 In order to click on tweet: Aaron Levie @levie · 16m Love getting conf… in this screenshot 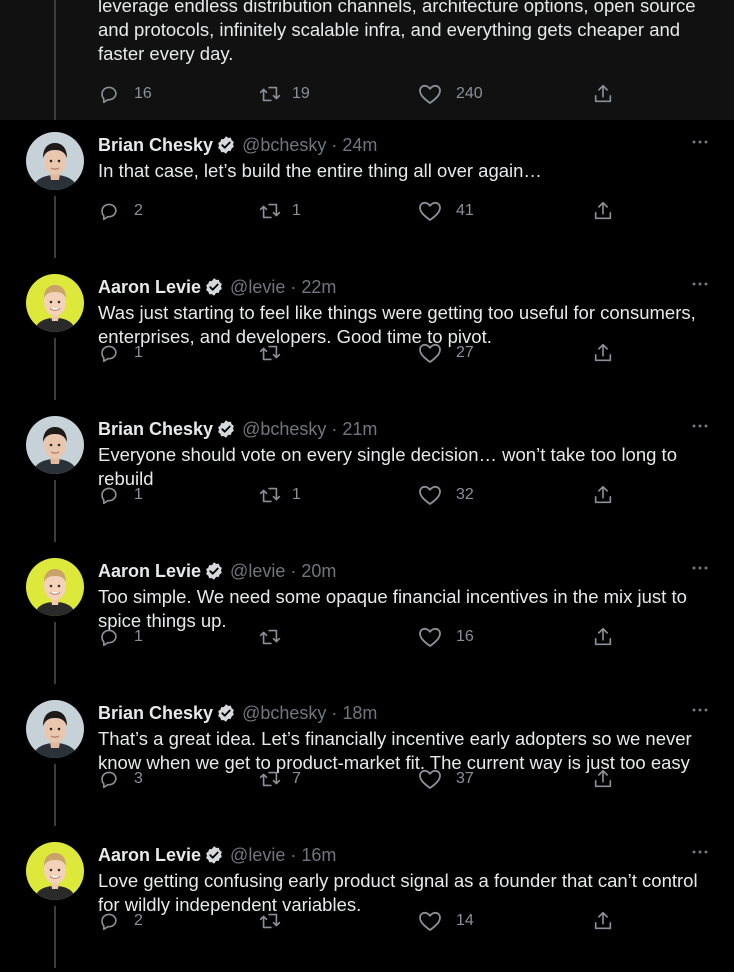, I will do `click(367, 901)`.